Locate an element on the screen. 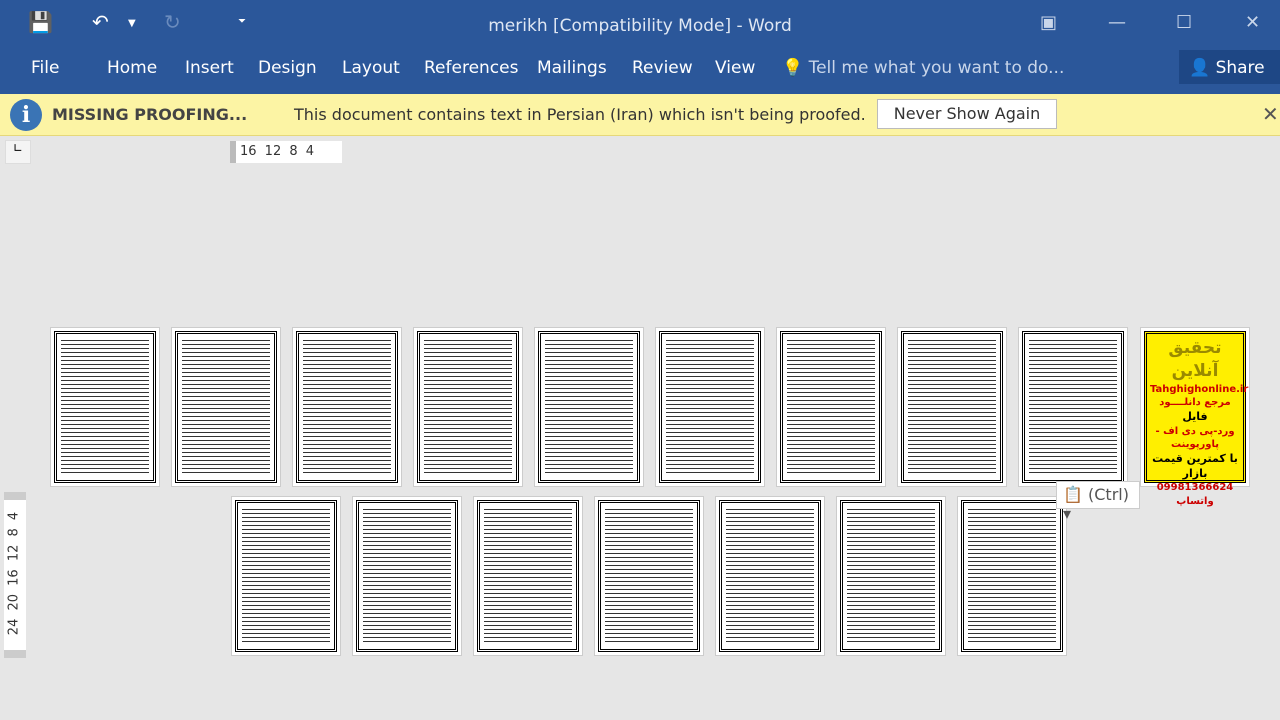  tab-home: Home is located at coordinates (132, 68).